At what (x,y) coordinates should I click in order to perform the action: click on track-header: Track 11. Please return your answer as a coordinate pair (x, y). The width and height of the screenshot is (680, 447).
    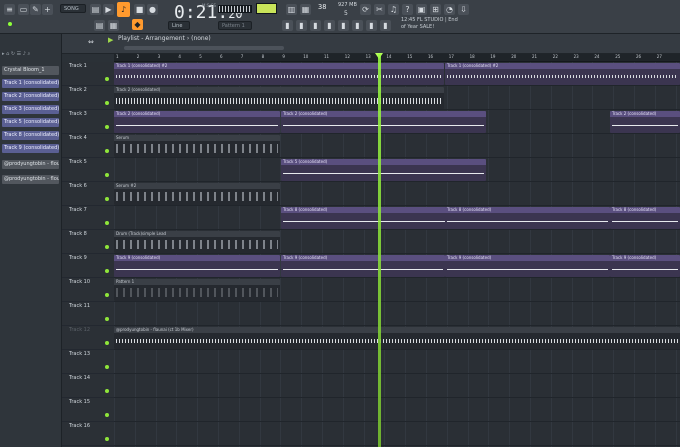
    Looking at the image, I should click on (88, 314).